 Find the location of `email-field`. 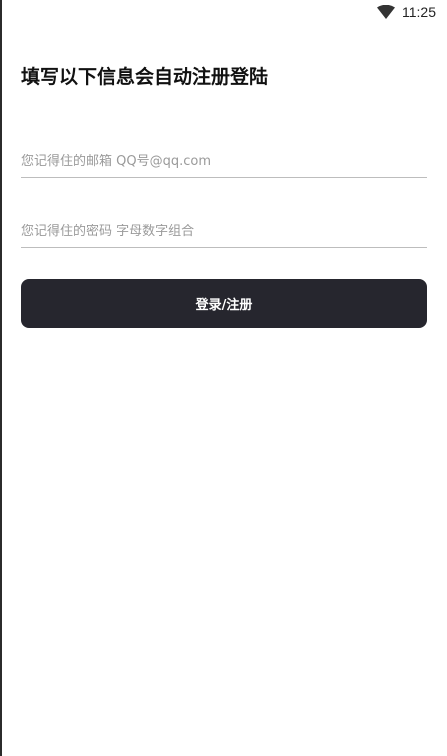

email-field is located at coordinates (224, 157).